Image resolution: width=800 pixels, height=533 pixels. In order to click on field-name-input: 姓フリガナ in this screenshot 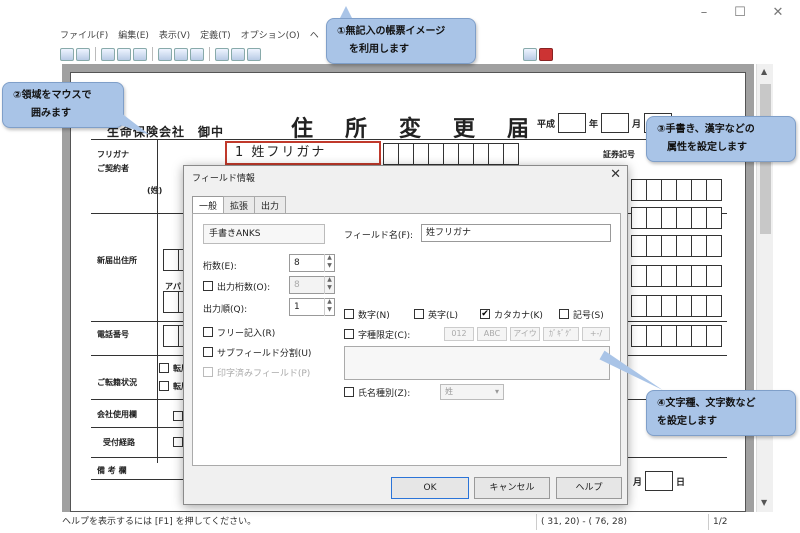, I will do `click(516, 233)`.